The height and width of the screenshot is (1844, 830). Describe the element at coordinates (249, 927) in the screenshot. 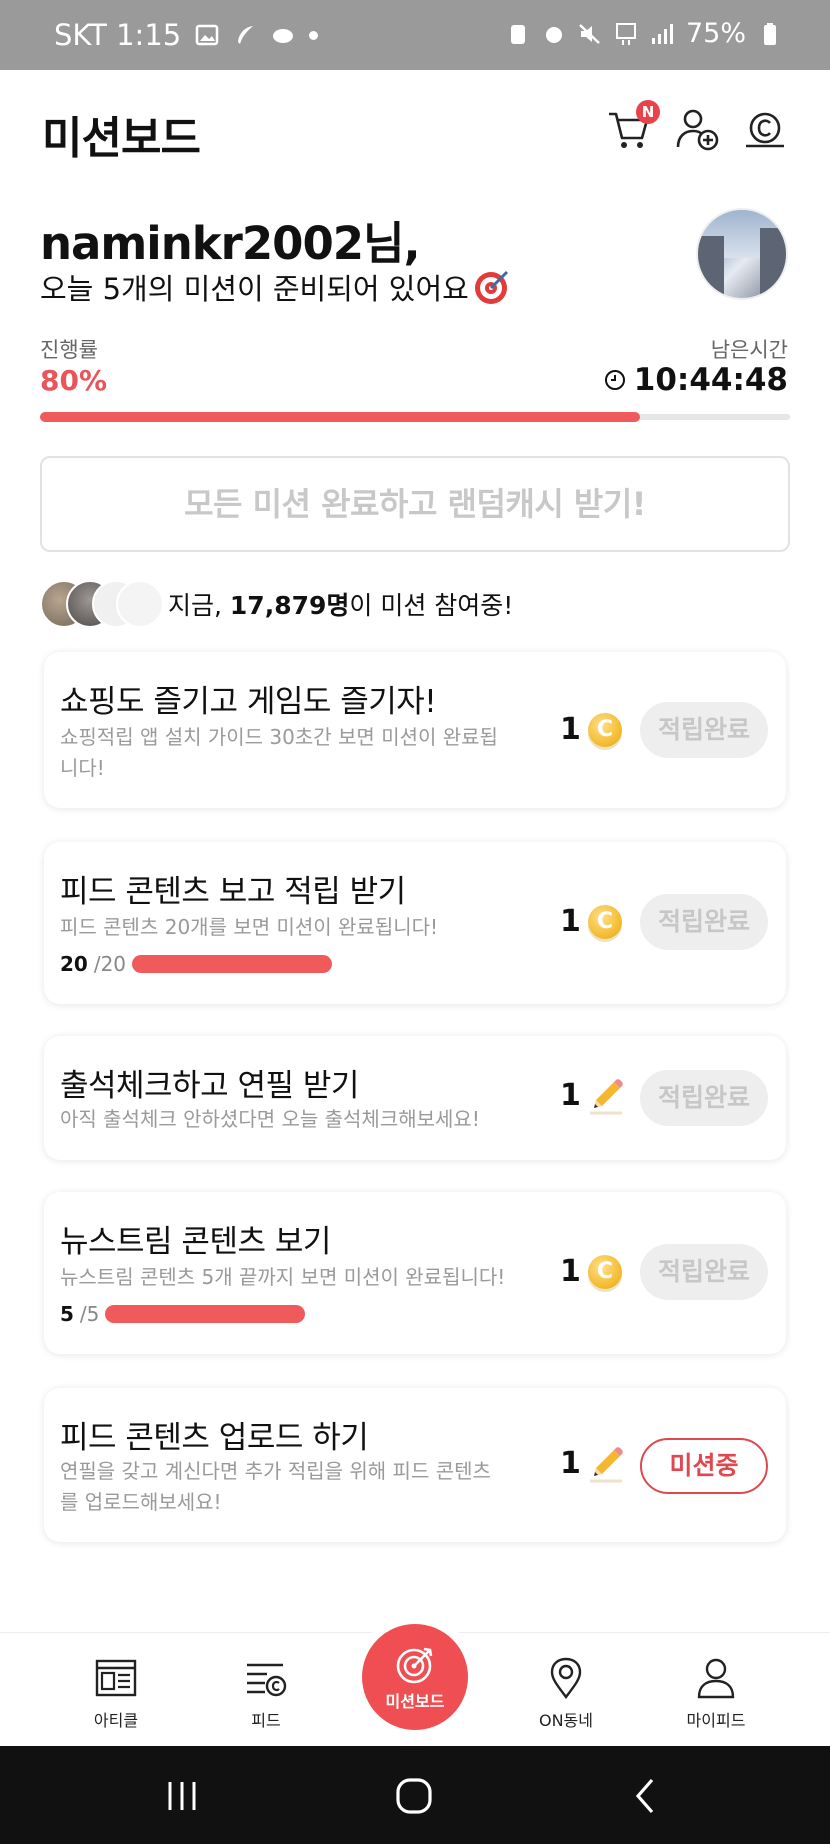

I see `mission-description: 피드 콘텐츠 20개를 보면 미션이 완료됩니다!` at that location.